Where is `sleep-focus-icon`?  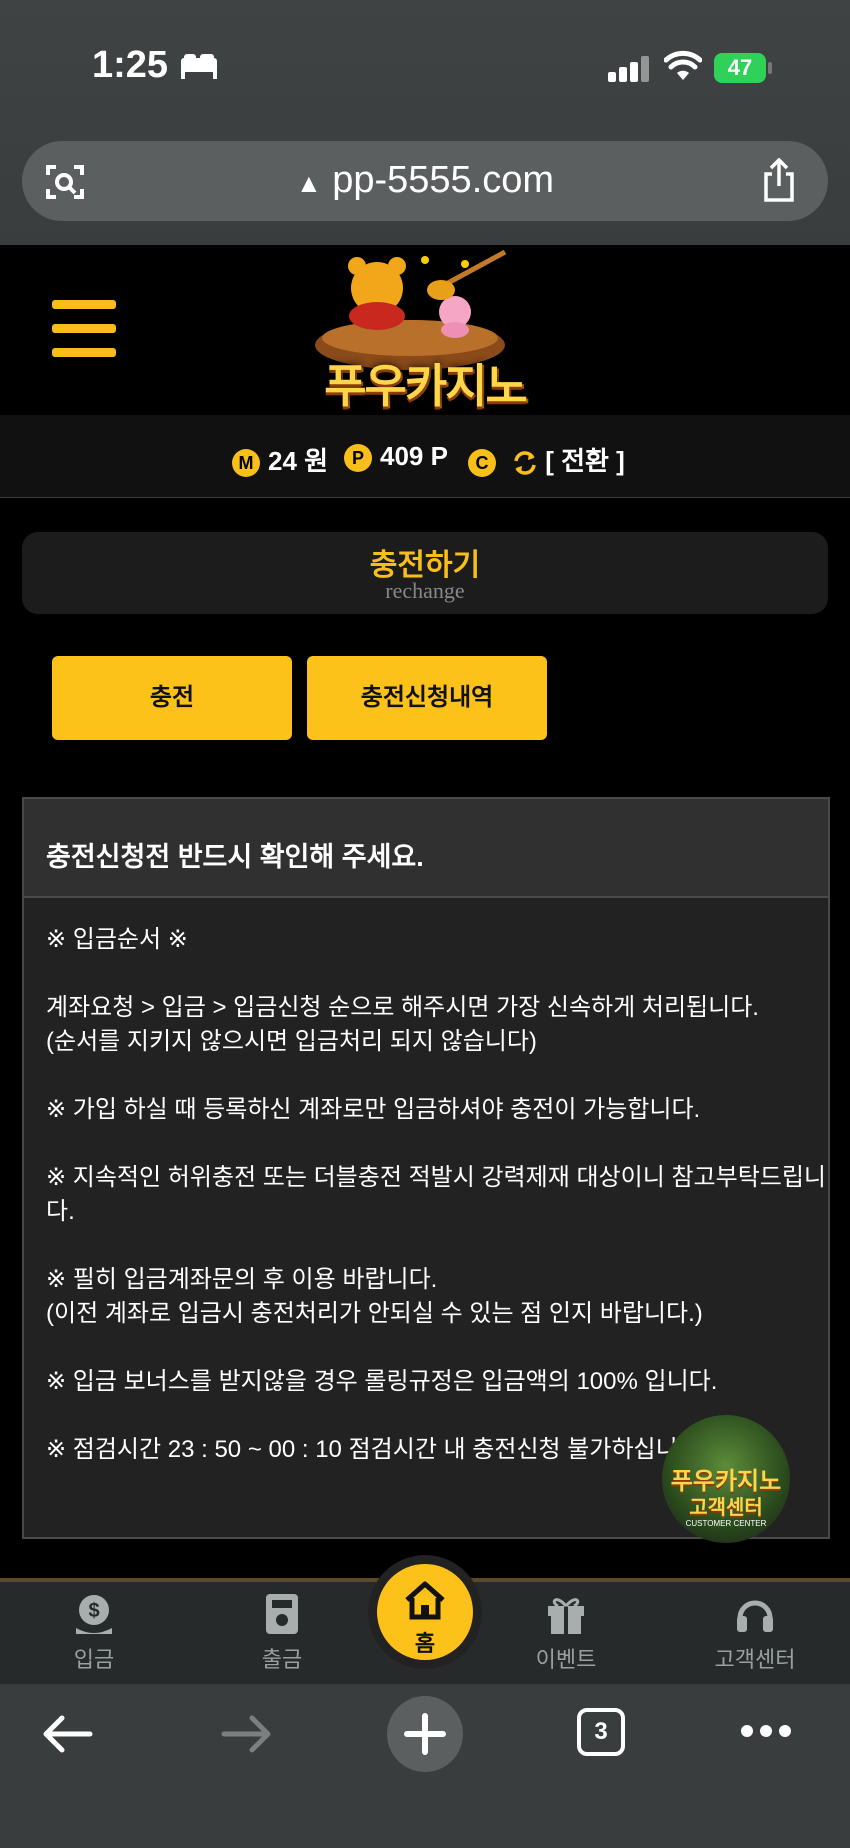
sleep-focus-icon is located at coordinates (199, 66).